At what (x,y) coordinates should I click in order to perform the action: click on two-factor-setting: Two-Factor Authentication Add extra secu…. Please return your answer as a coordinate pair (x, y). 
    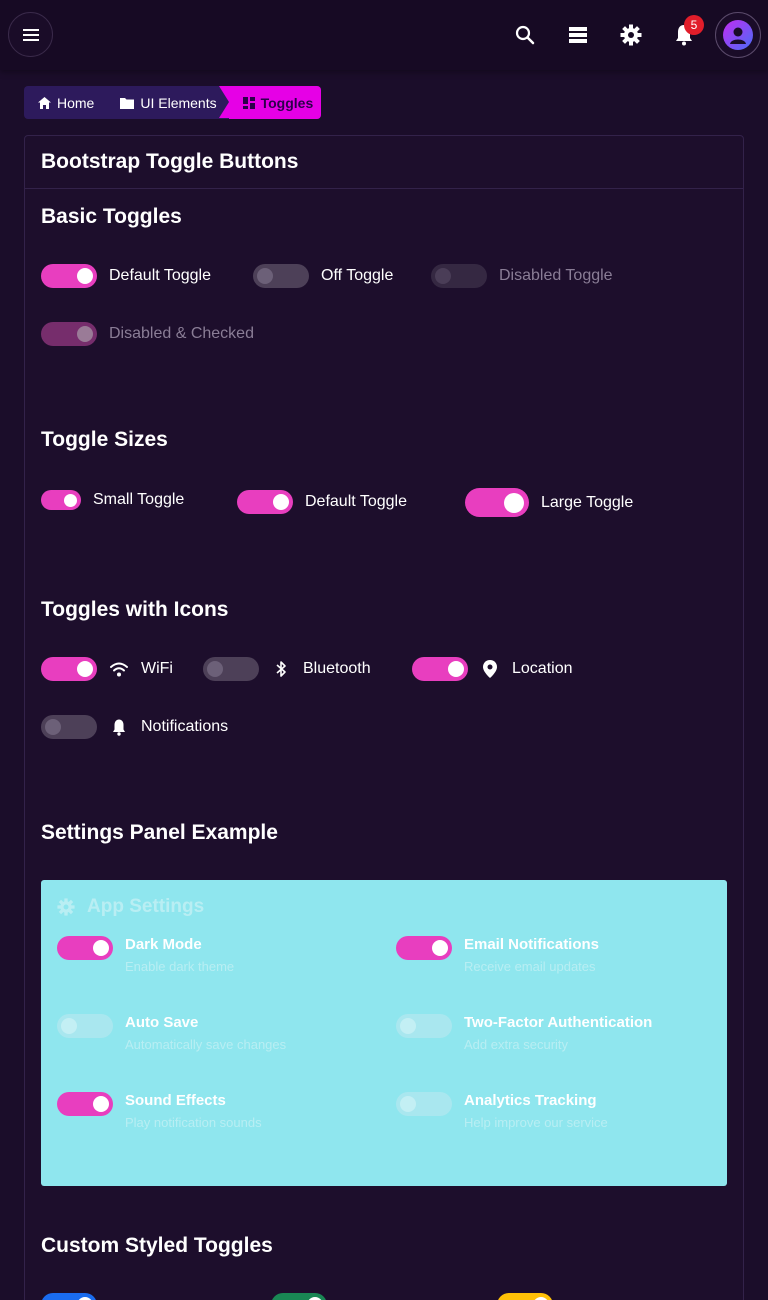
    Looking at the image, I should click on (524, 1033).